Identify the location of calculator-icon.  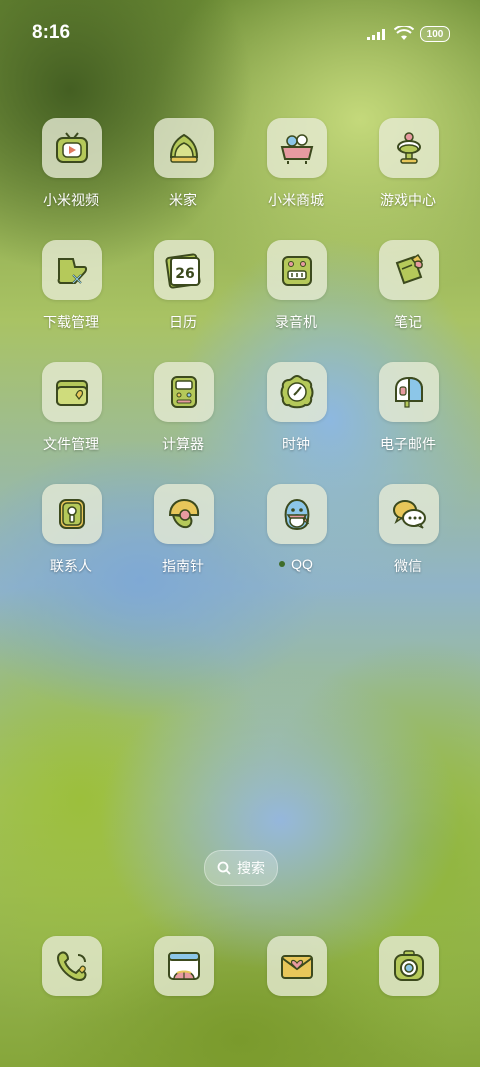
(184, 392).